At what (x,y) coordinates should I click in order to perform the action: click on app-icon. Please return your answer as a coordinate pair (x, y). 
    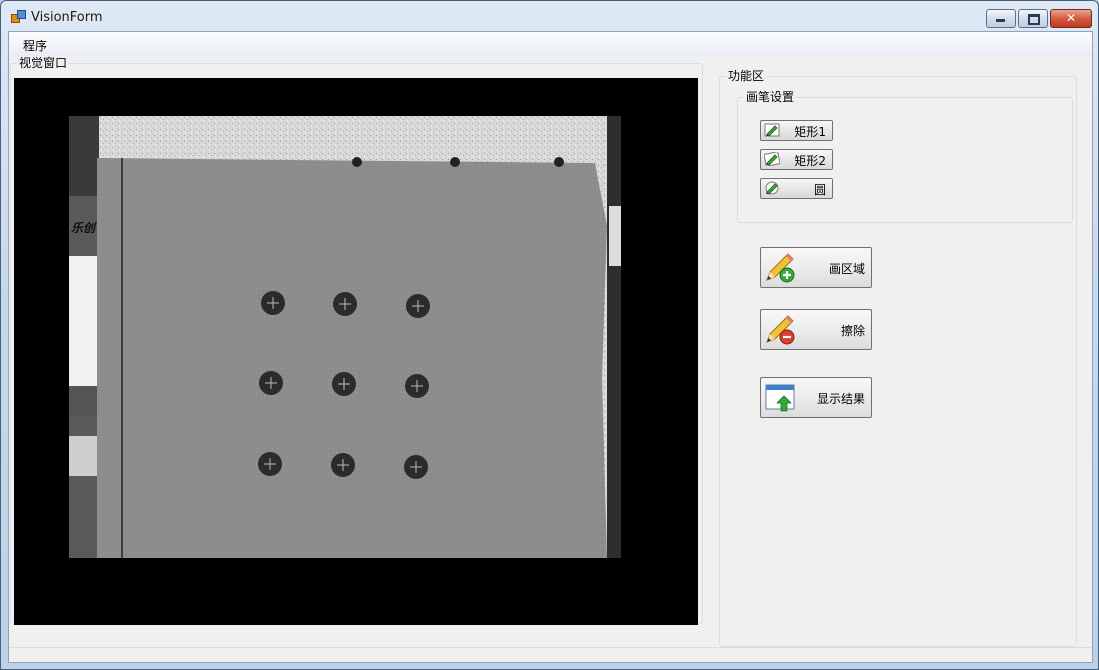
    Looking at the image, I should click on (18, 16).